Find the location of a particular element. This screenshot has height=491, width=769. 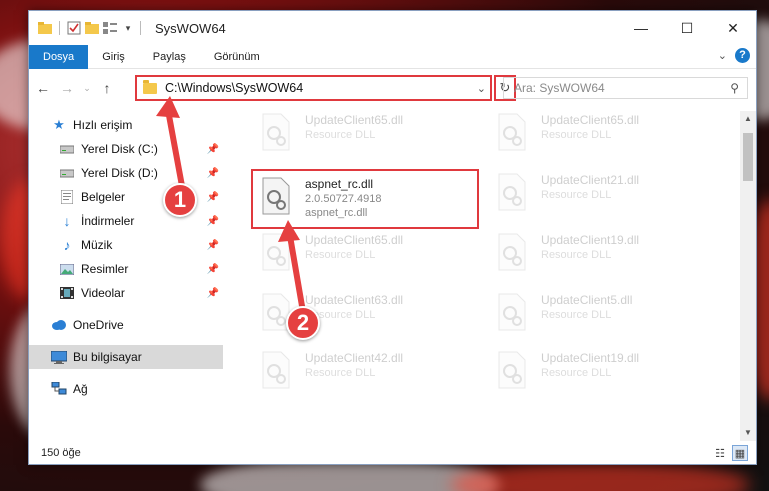

sidebar-item-local-disk-d: Yerel Disk (D:) 📌 is located at coordinates (126, 173).